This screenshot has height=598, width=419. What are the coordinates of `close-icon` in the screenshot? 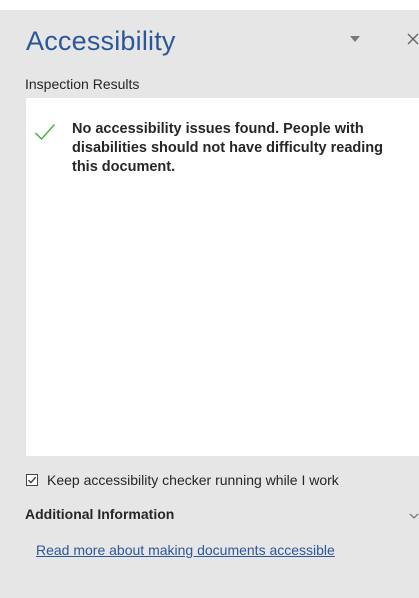 It's located at (413, 39).